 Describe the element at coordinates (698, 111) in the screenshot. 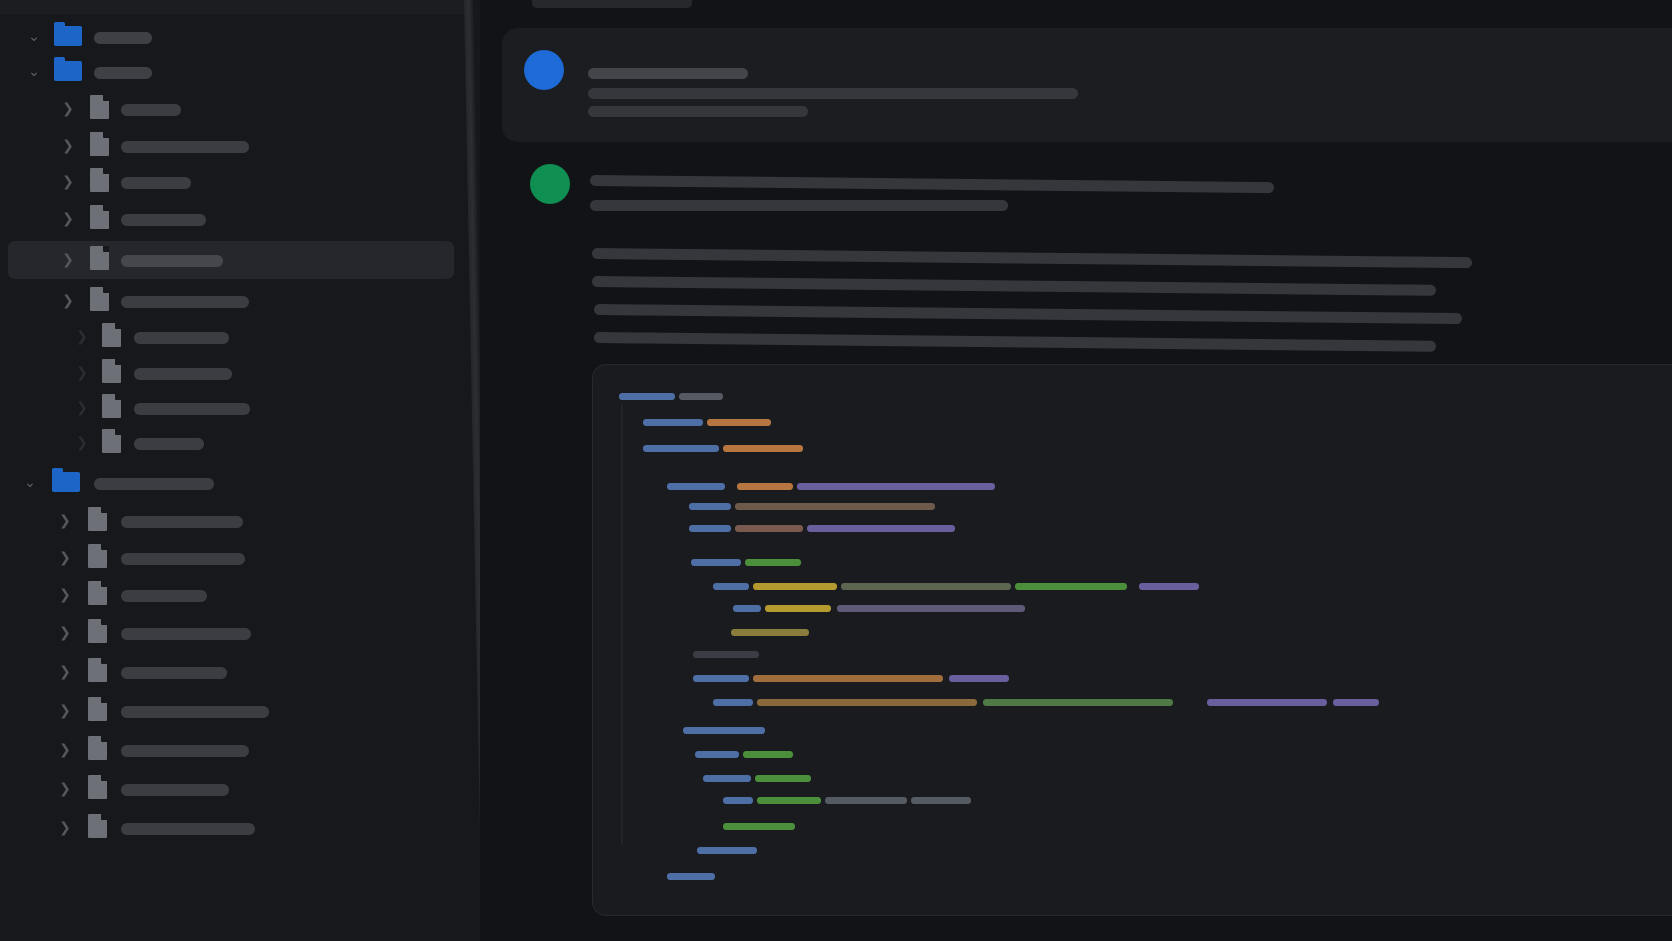

I see `user-message-line` at that location.